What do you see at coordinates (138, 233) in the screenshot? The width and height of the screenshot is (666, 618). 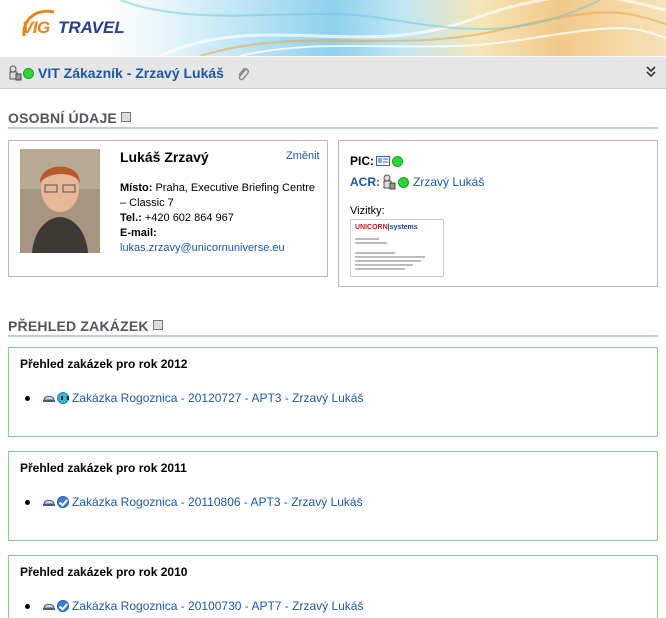 I see `email-label: E-mail:` at bounding box center [138, 233].